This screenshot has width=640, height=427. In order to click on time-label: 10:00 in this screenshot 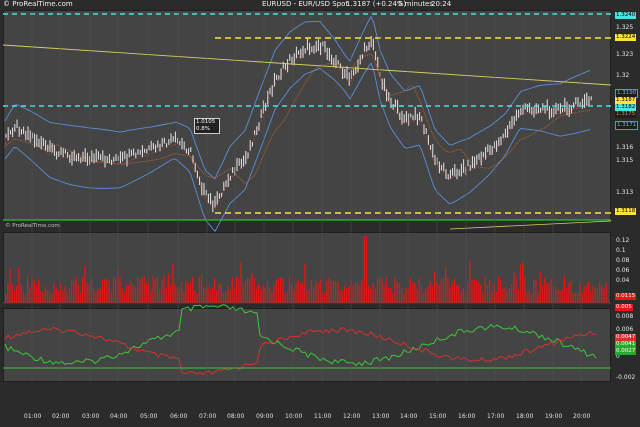, I will do `click(294, 416)`.